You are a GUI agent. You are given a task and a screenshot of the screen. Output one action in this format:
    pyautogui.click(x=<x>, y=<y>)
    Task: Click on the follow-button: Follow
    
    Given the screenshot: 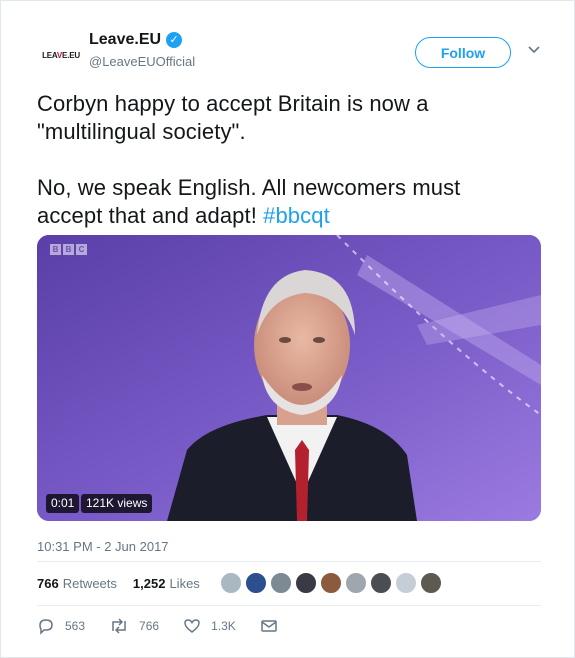 What is the action you would take?
    pyautogui.click(x=463, y=52)
    